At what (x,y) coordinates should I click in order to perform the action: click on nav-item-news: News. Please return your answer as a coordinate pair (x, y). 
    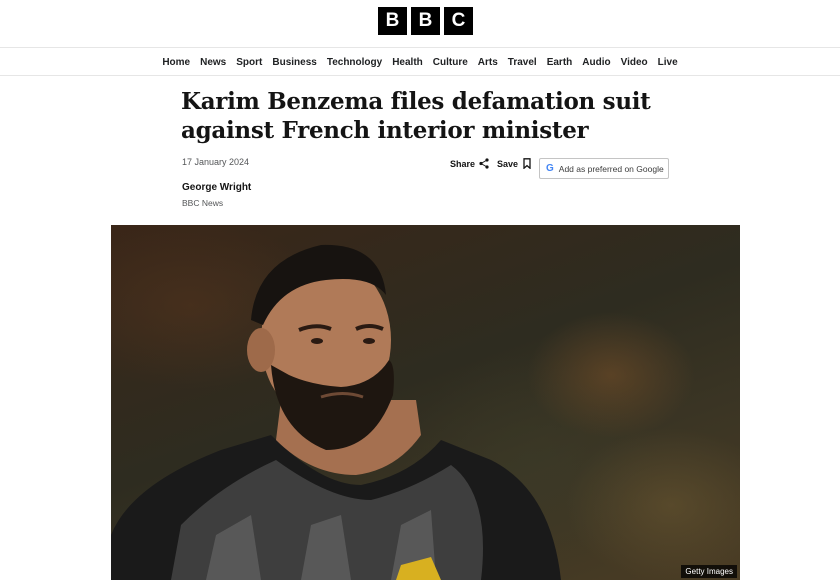
    Looking at the image, I should click on (213, 62).